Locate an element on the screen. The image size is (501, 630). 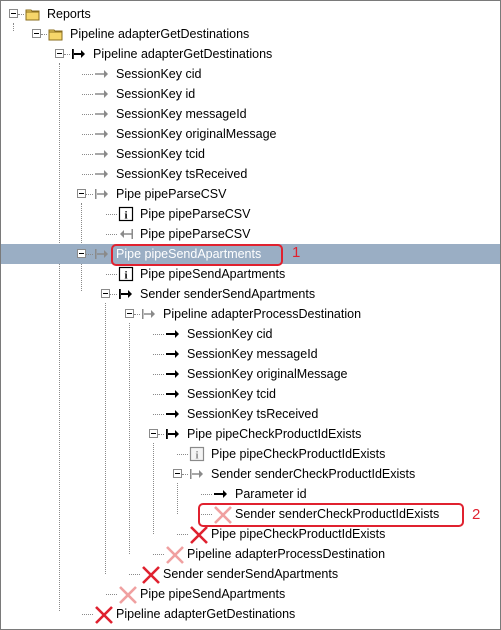
tree-node-label: SessionKey tsReceived is located at coordinates (253, 414).